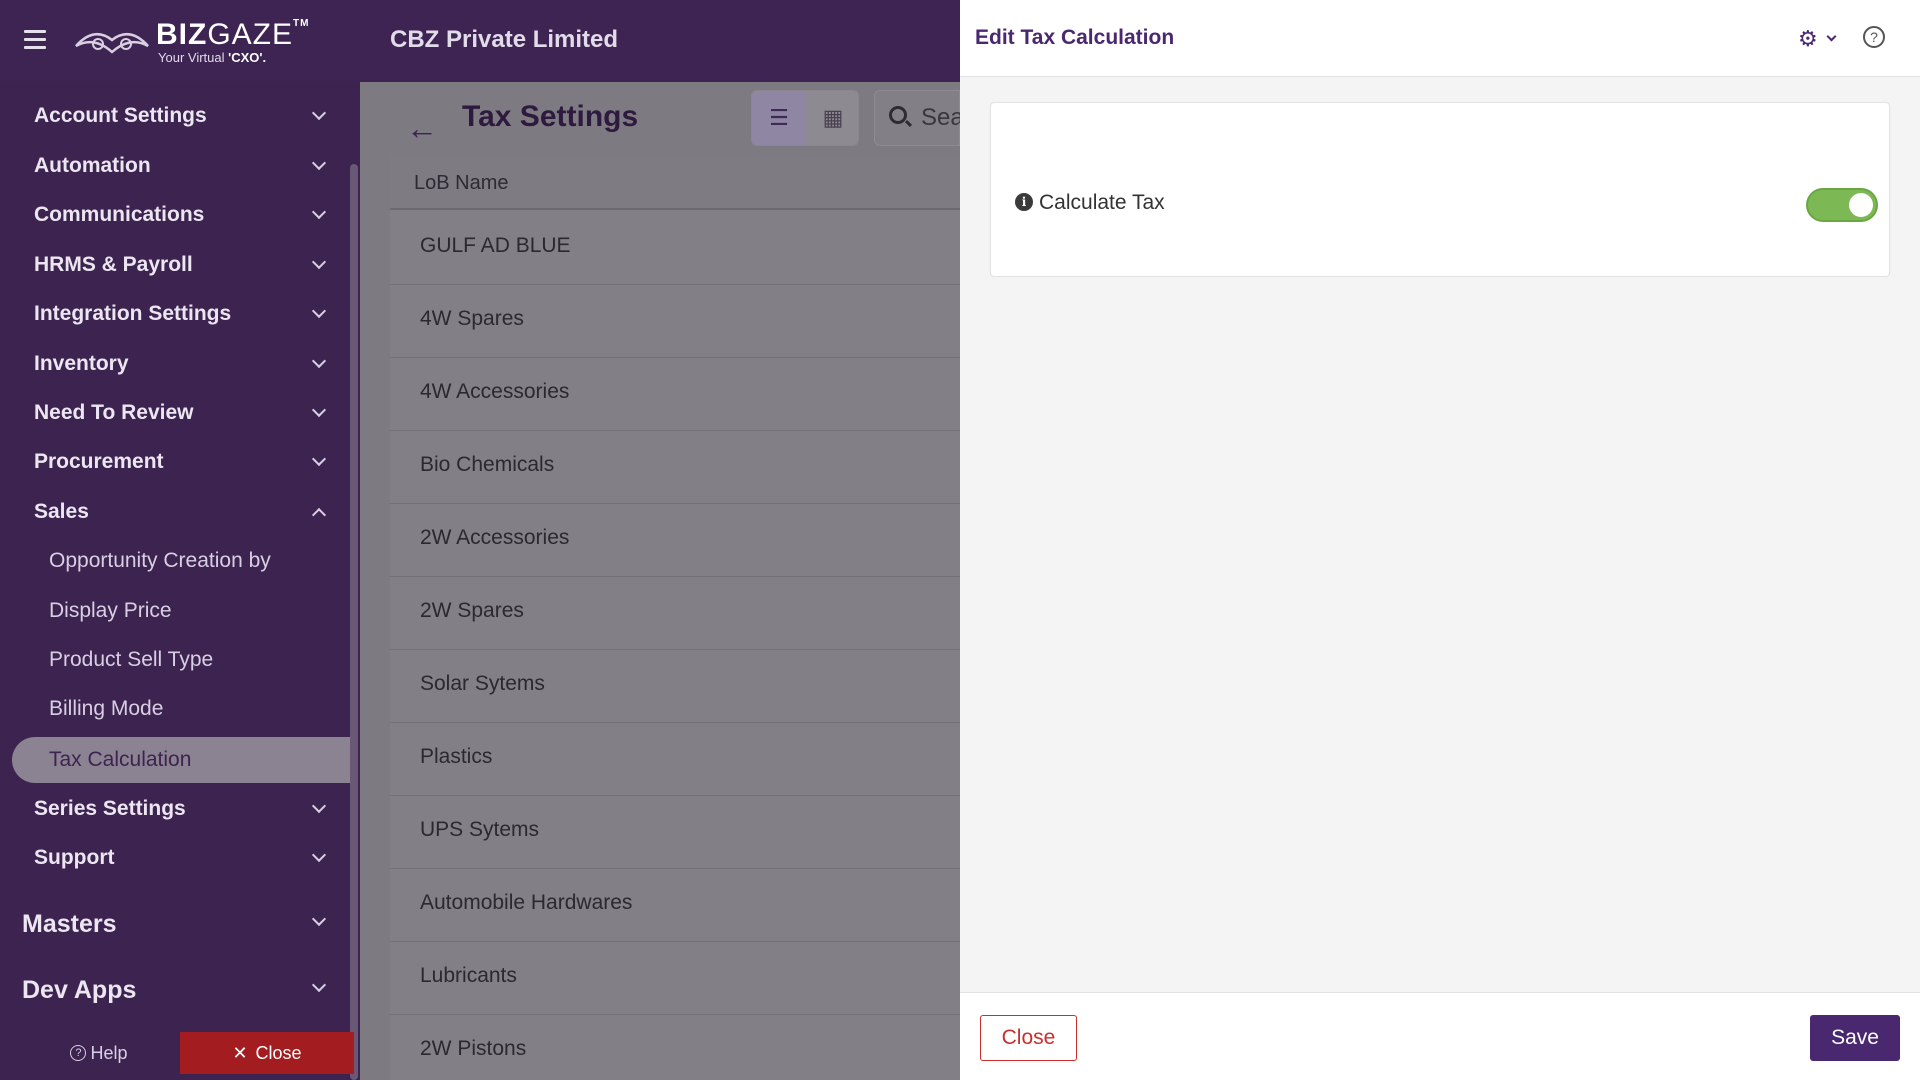 This screenshot has width=1920, height=1080. Describe the element at coordinates (1440, 38) in the screenshot. I see `panel-header: Edit Tax Calculation ⚙ ?` at that location.